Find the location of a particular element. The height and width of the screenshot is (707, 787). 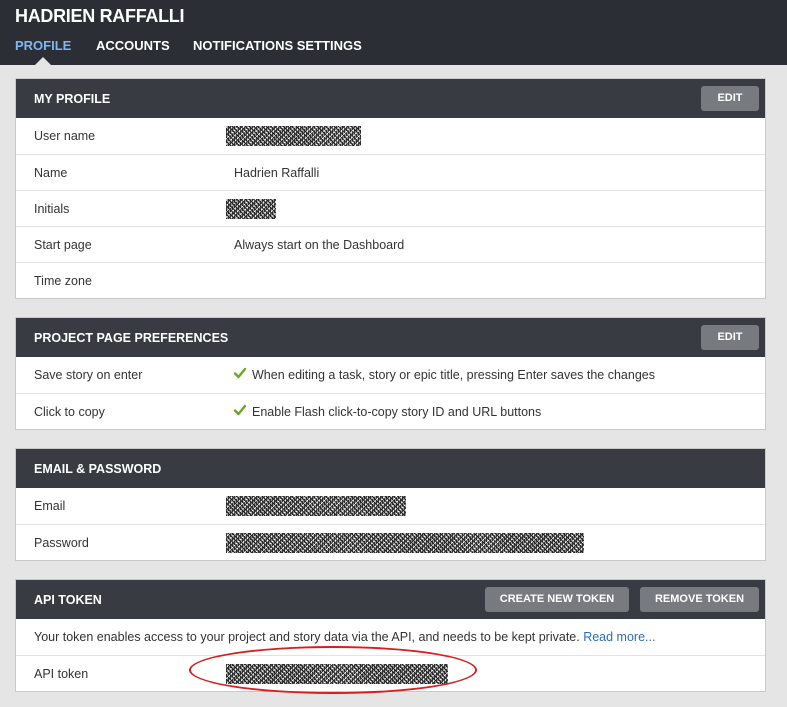

row-label: Email is located at coordinates (50, 506).